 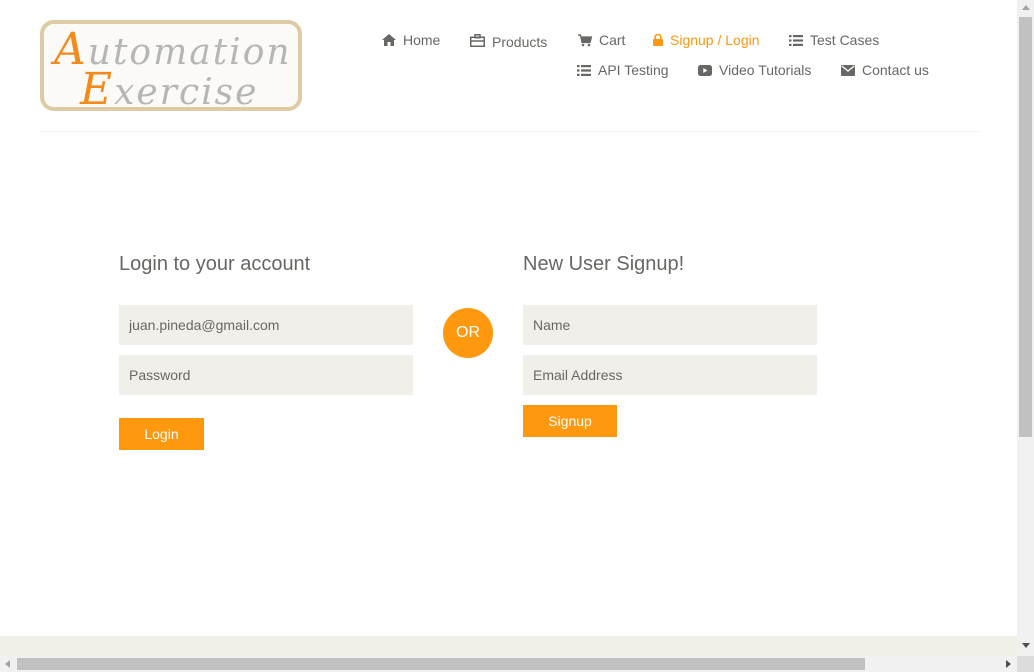 I want to click on nav-item-signup-login: Signup / Login, so click(x=706, y=40).